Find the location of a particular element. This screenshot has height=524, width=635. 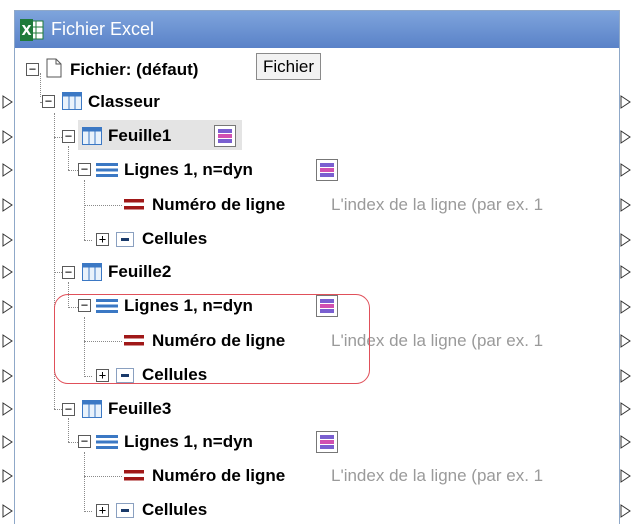

component-title: Fichier Excel is located at coordinates (103, 29).